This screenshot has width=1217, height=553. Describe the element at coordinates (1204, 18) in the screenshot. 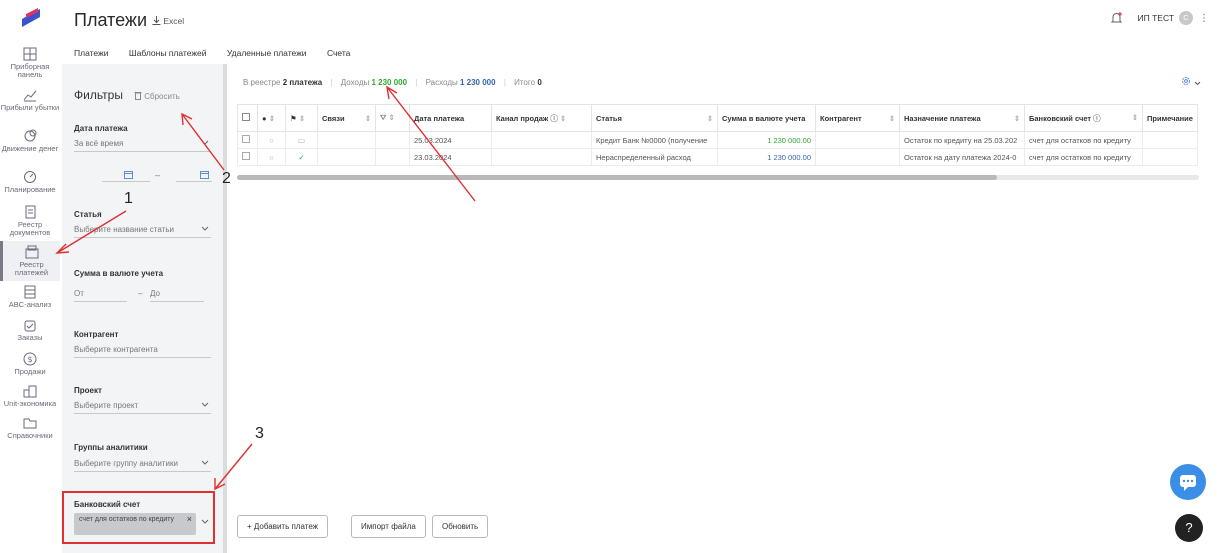

I see `more-vertical-icon: ⋮` at that location.